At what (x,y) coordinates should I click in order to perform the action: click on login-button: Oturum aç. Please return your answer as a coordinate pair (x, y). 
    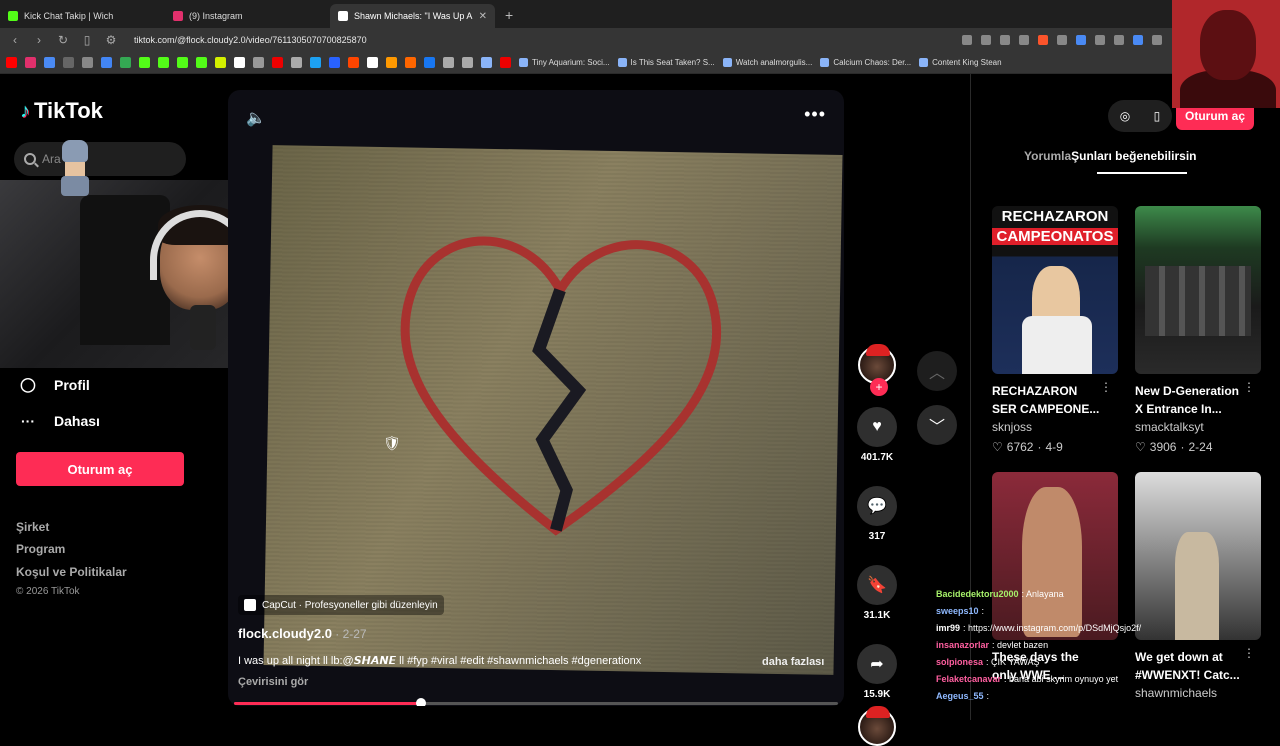
    Looking at the image, I should click on (100, 469).